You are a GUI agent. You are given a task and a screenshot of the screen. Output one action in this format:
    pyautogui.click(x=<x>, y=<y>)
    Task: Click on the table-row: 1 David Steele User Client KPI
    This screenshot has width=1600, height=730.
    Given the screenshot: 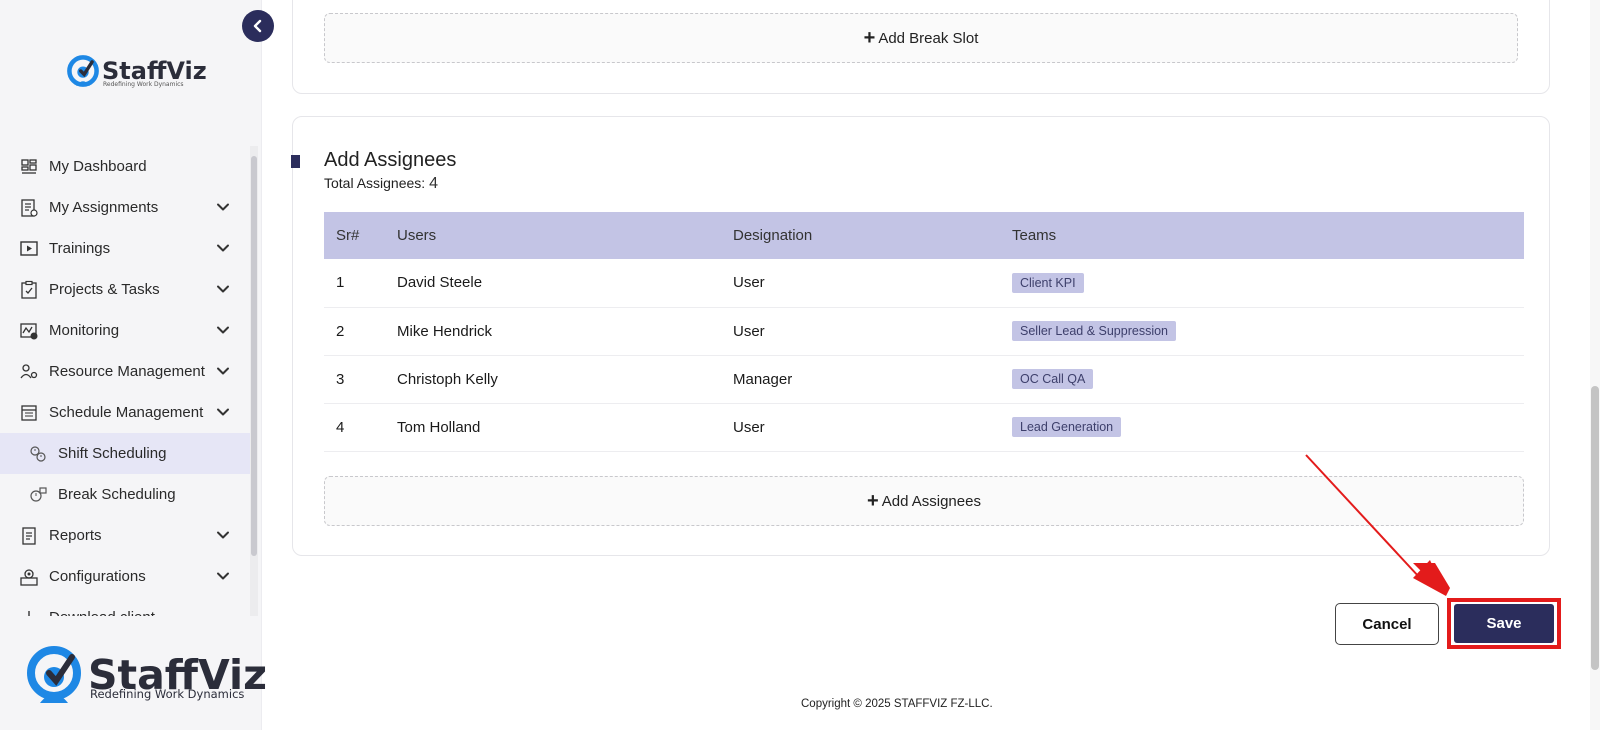 What is the action you would take?
    pyautogui.click(x=924, y=283)
    